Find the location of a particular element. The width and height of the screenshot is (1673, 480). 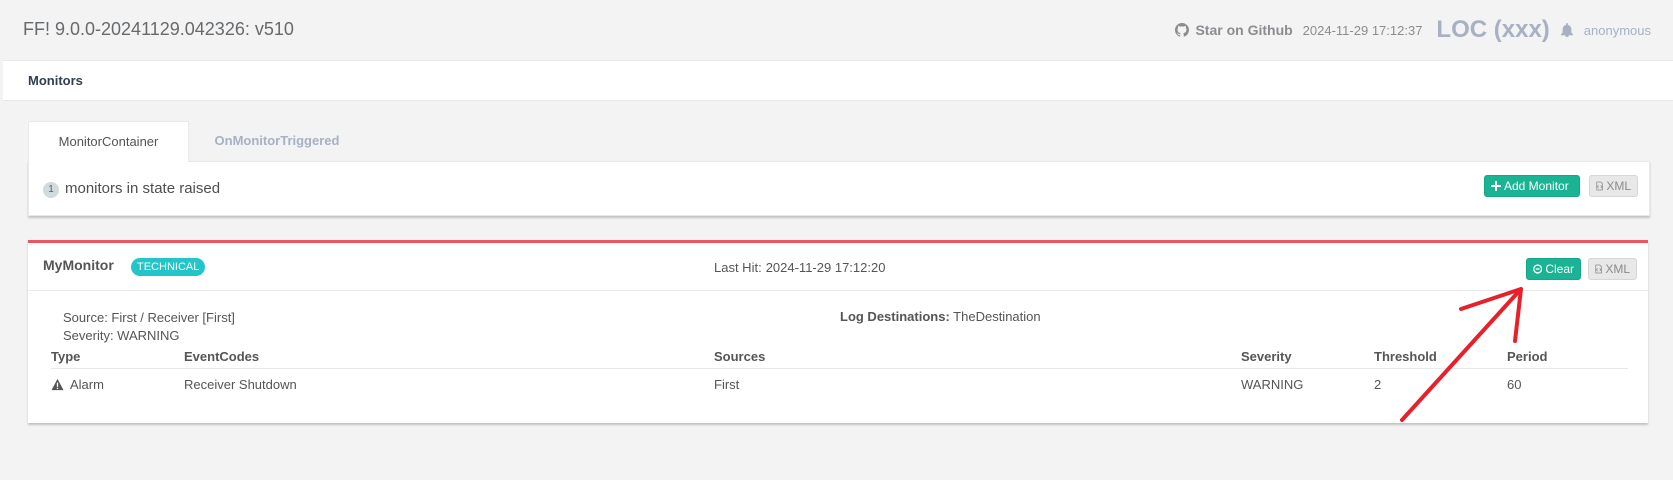

monitor-xml-button: XML is located at coordinates (1612, 269).